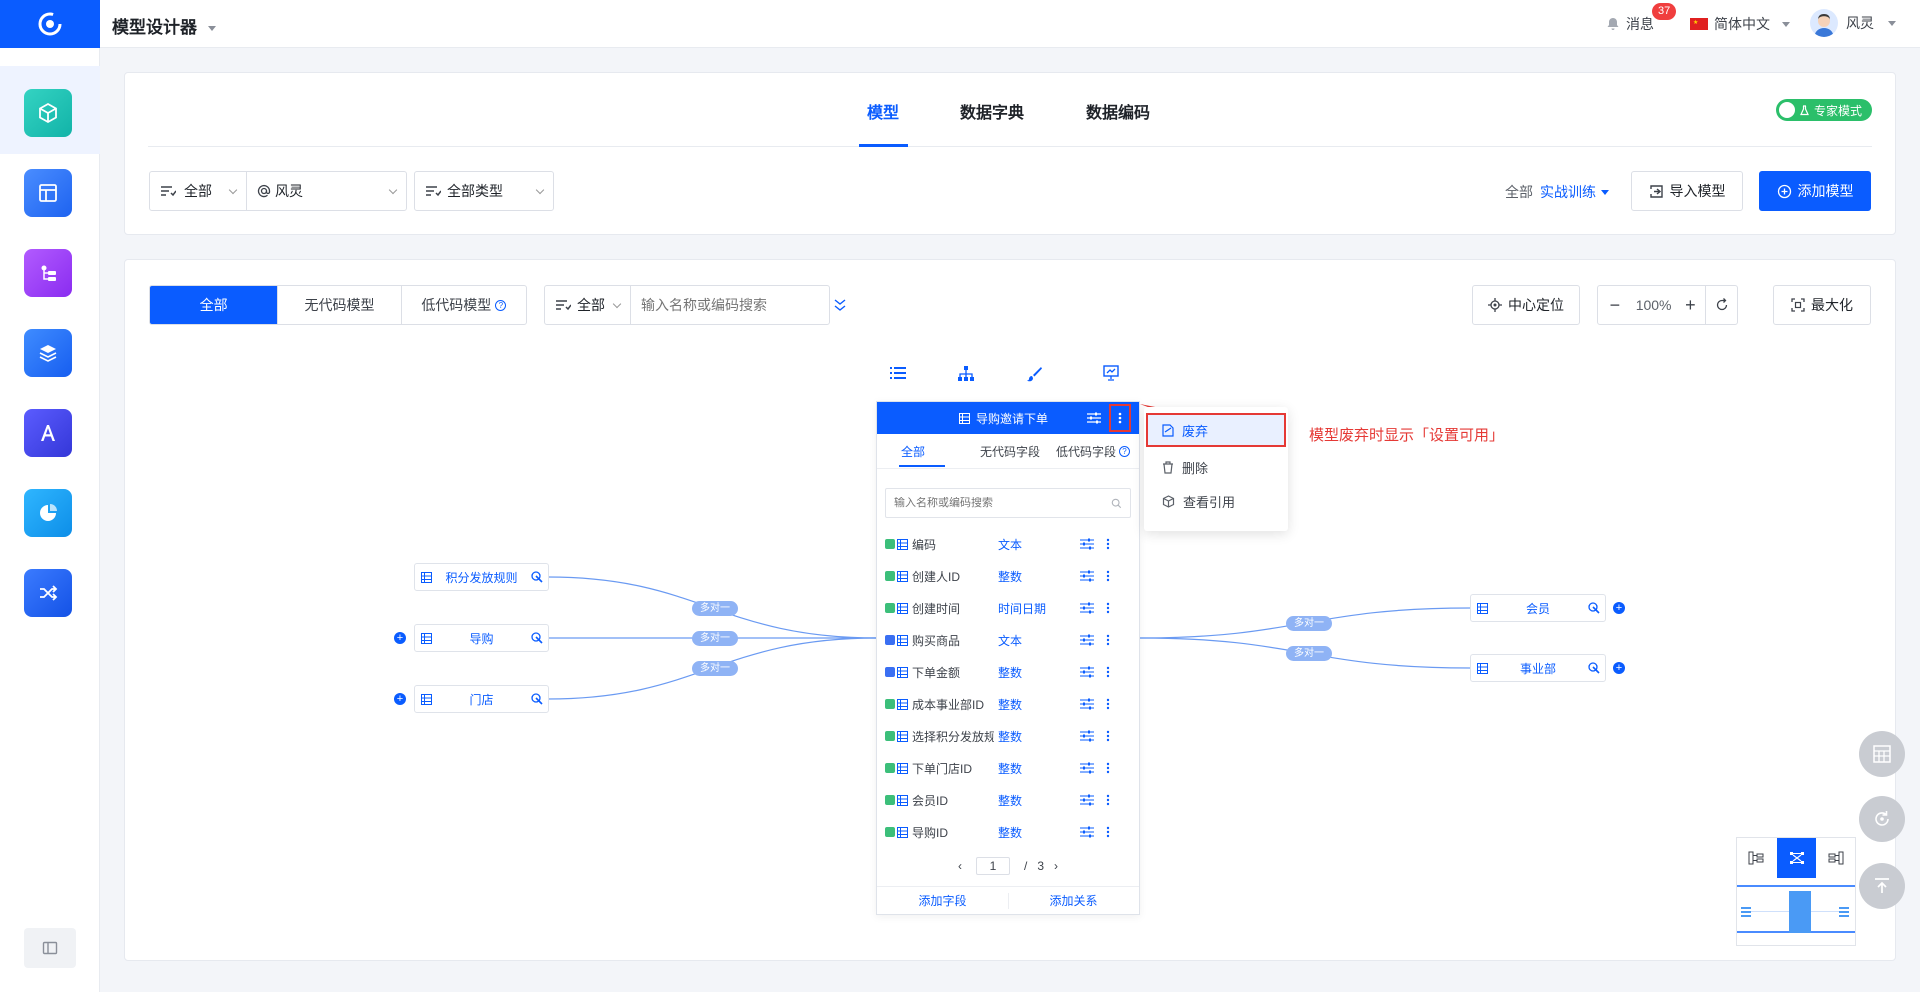 The width and height of the screenshot is (1920, 992). What do you see at coordinates (913, 451) in the screenshot?
I see `field-tab-all: 全部` at bounding box center [913, 451].